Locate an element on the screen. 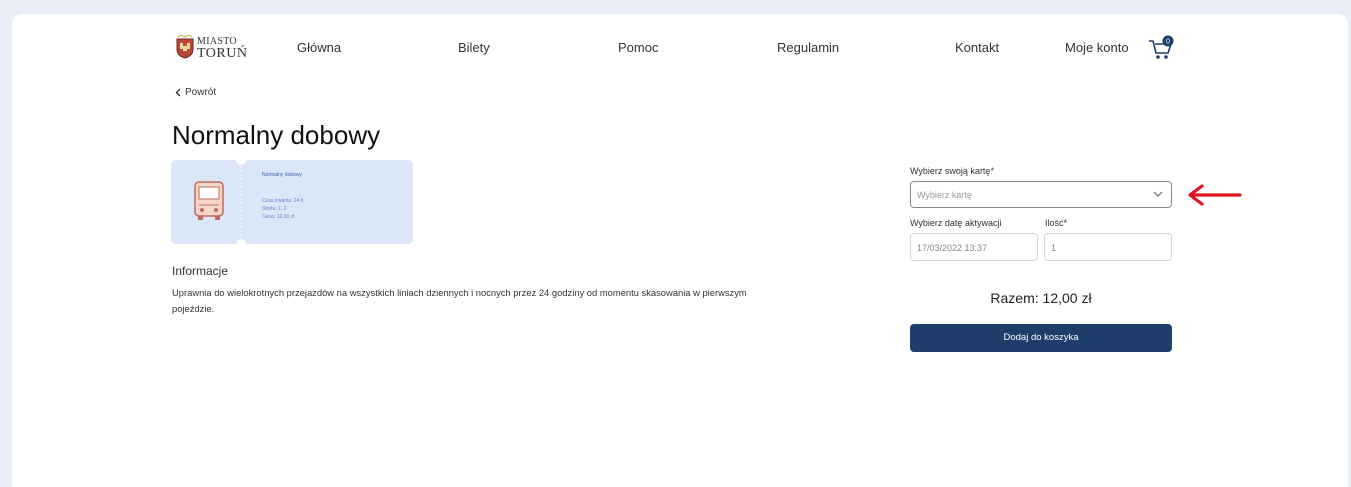 The width and height of the screenshot is (1351, 487). logo: MIASTO TORUŃ is located at coordinates (215, 48).